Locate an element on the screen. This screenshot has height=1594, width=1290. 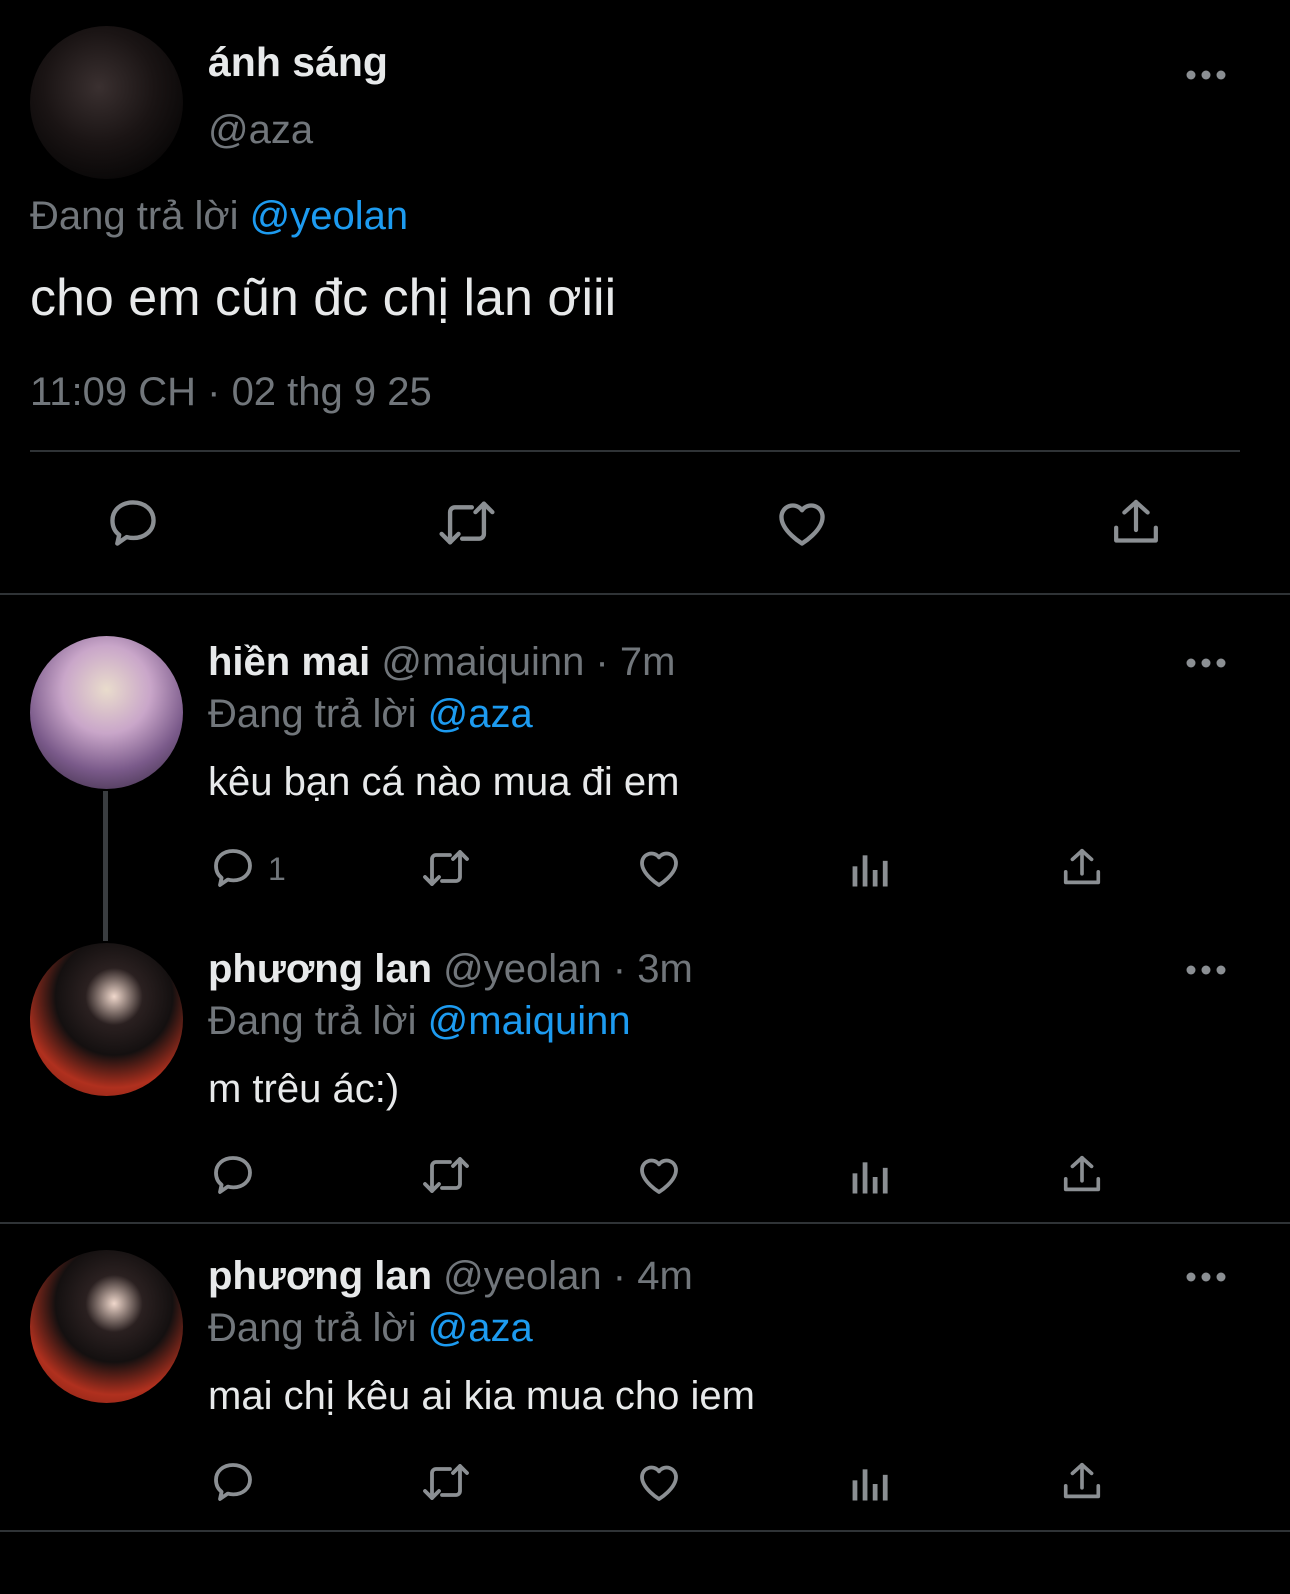
reply-context: Đang trả lời @maiquinn is located at coordinates (419, 1021).